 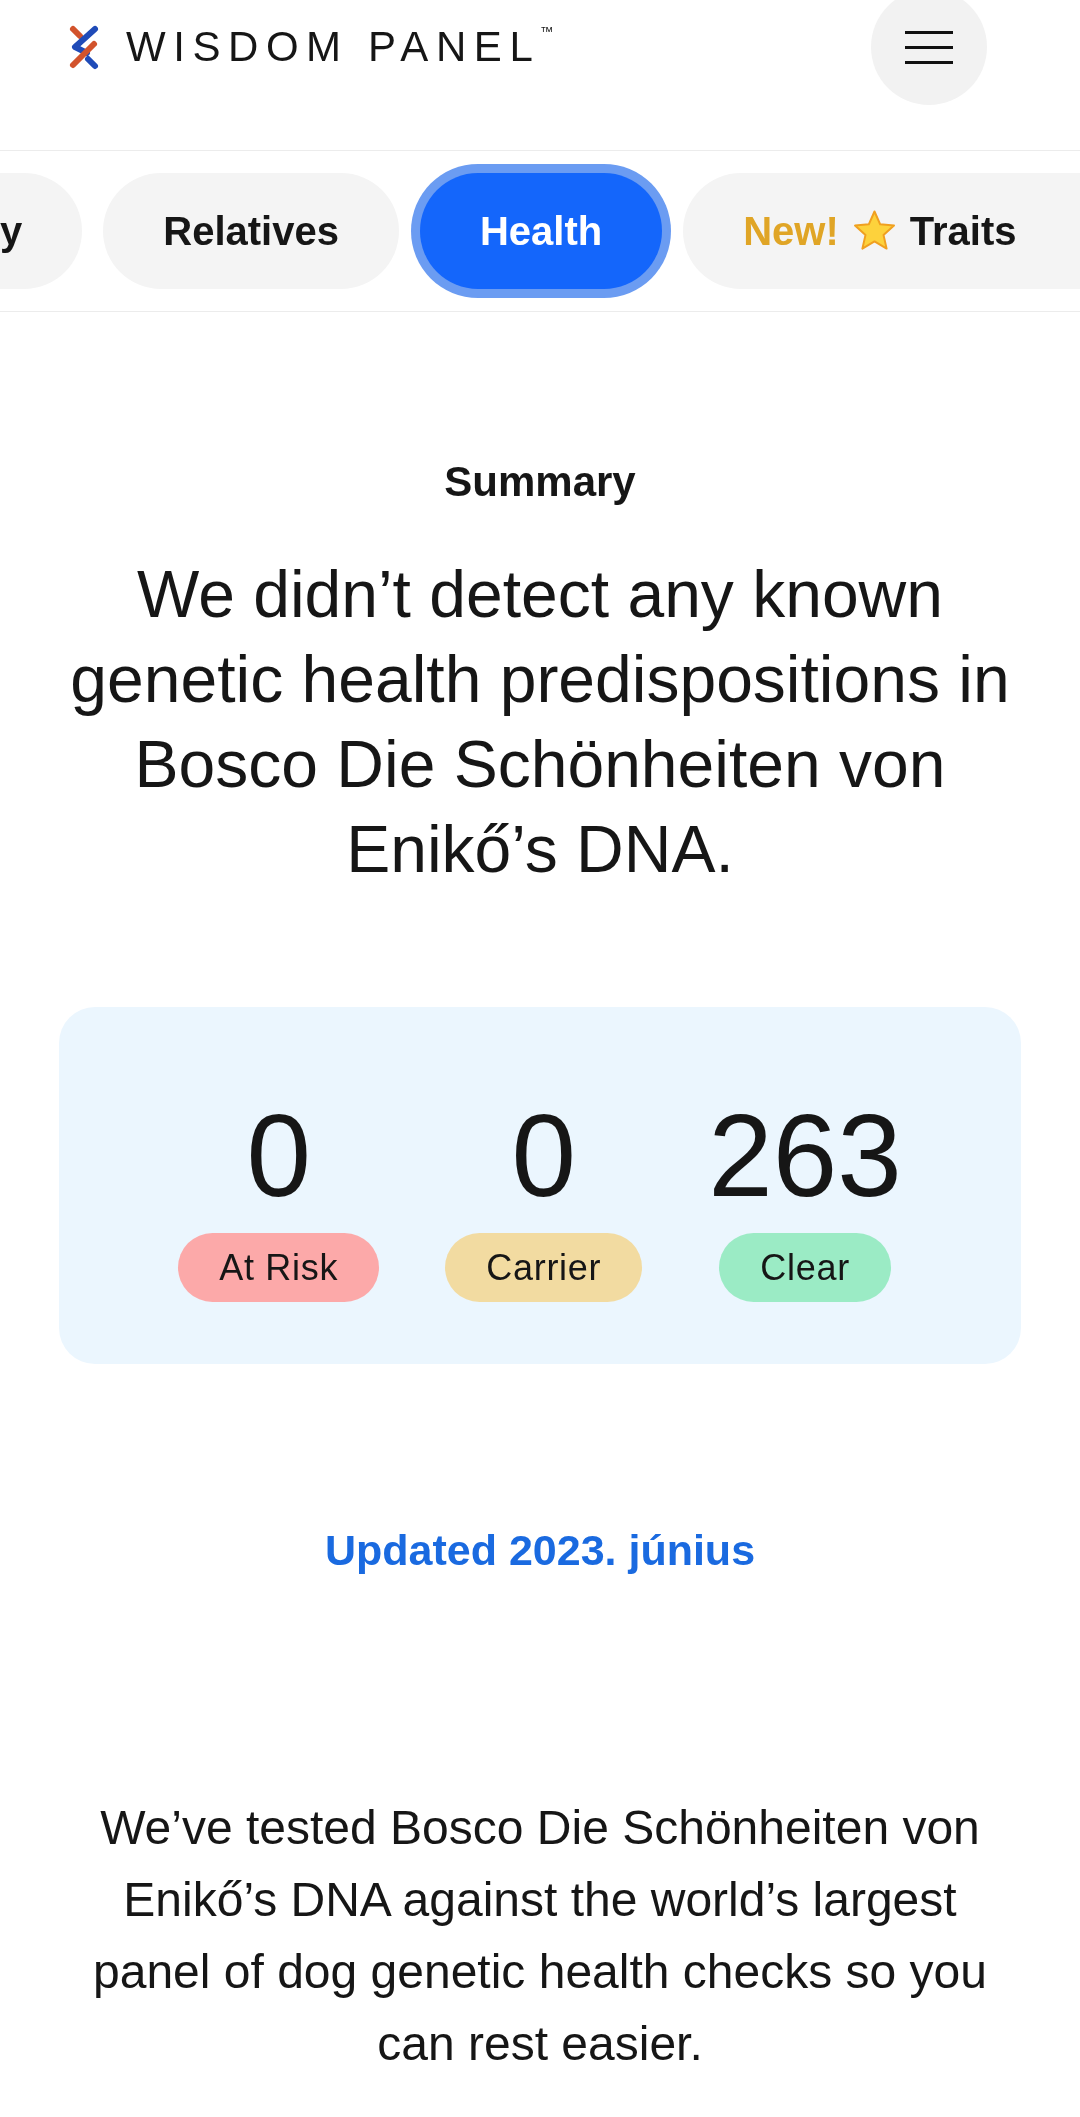 What do you see at coordinates (340, 47) in the screenshot?
I see `logo-wordmark: WISDOM PANEL$^{™}$` at bounding box center [340, 47].